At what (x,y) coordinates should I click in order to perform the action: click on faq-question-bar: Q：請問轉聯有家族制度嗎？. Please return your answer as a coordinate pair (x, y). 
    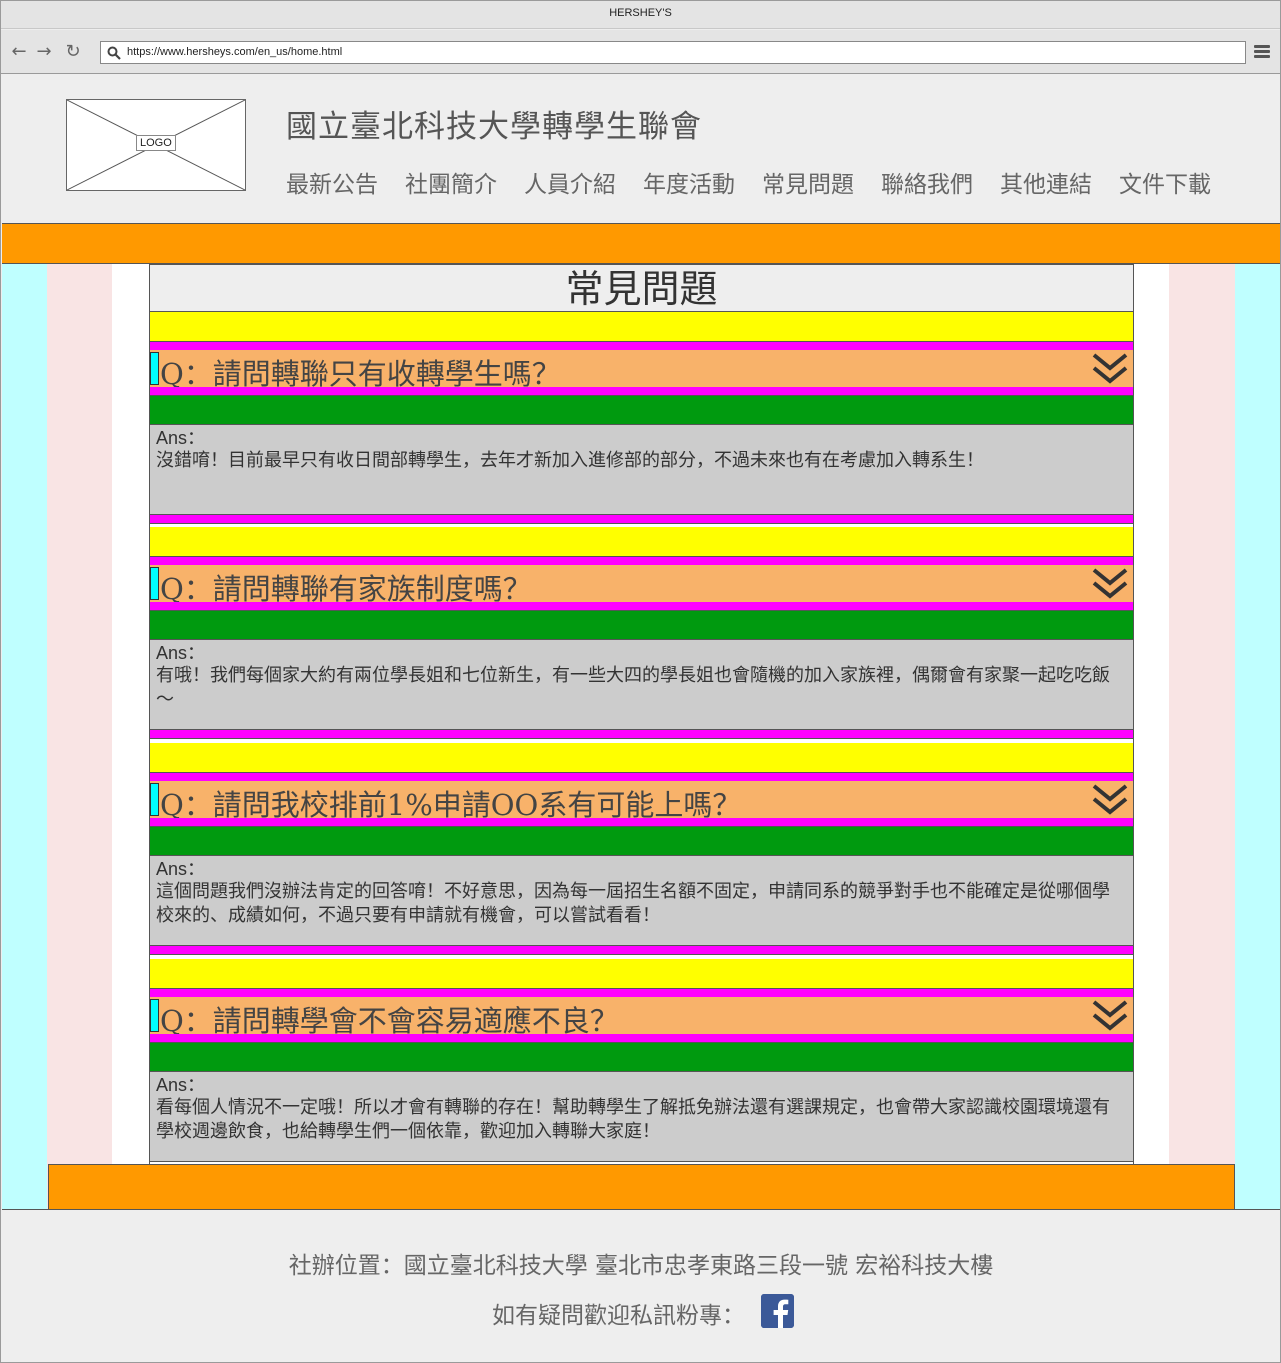
    Looking at the image, I should click on (641, 585).